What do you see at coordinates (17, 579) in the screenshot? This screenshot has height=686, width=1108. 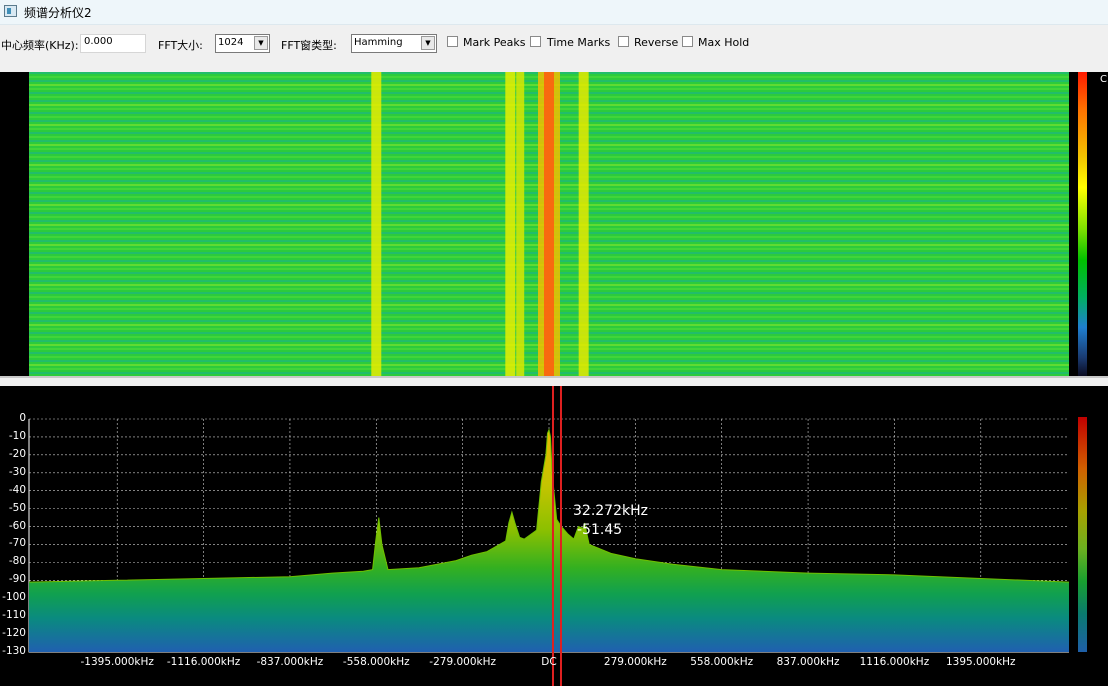 I see `y-tick-label: -90` at bounding box center [17, 579].